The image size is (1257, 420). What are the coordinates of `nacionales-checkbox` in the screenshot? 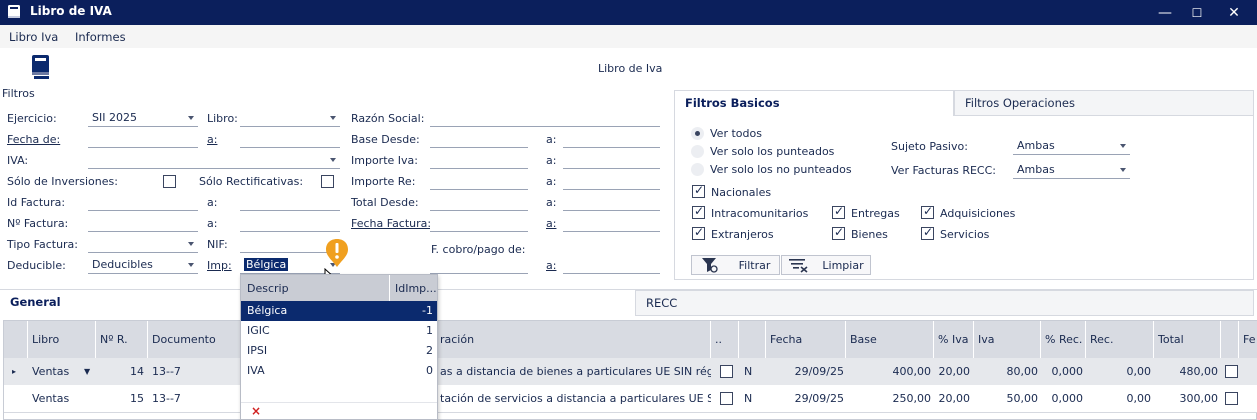 It's located at (698, 190).